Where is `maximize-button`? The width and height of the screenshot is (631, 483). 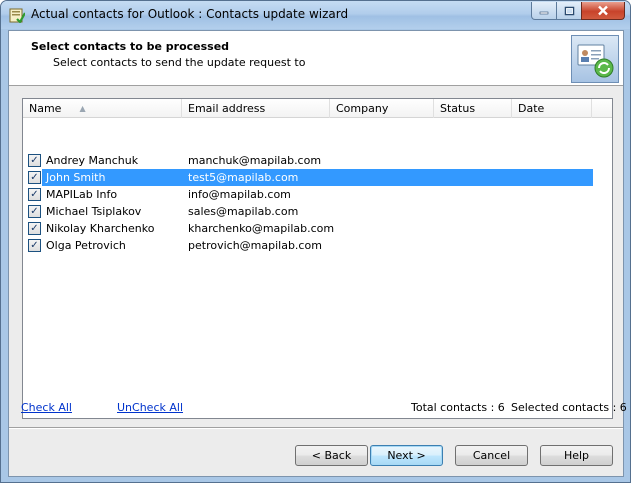 maximize-button is located at coordinates (569, 11).